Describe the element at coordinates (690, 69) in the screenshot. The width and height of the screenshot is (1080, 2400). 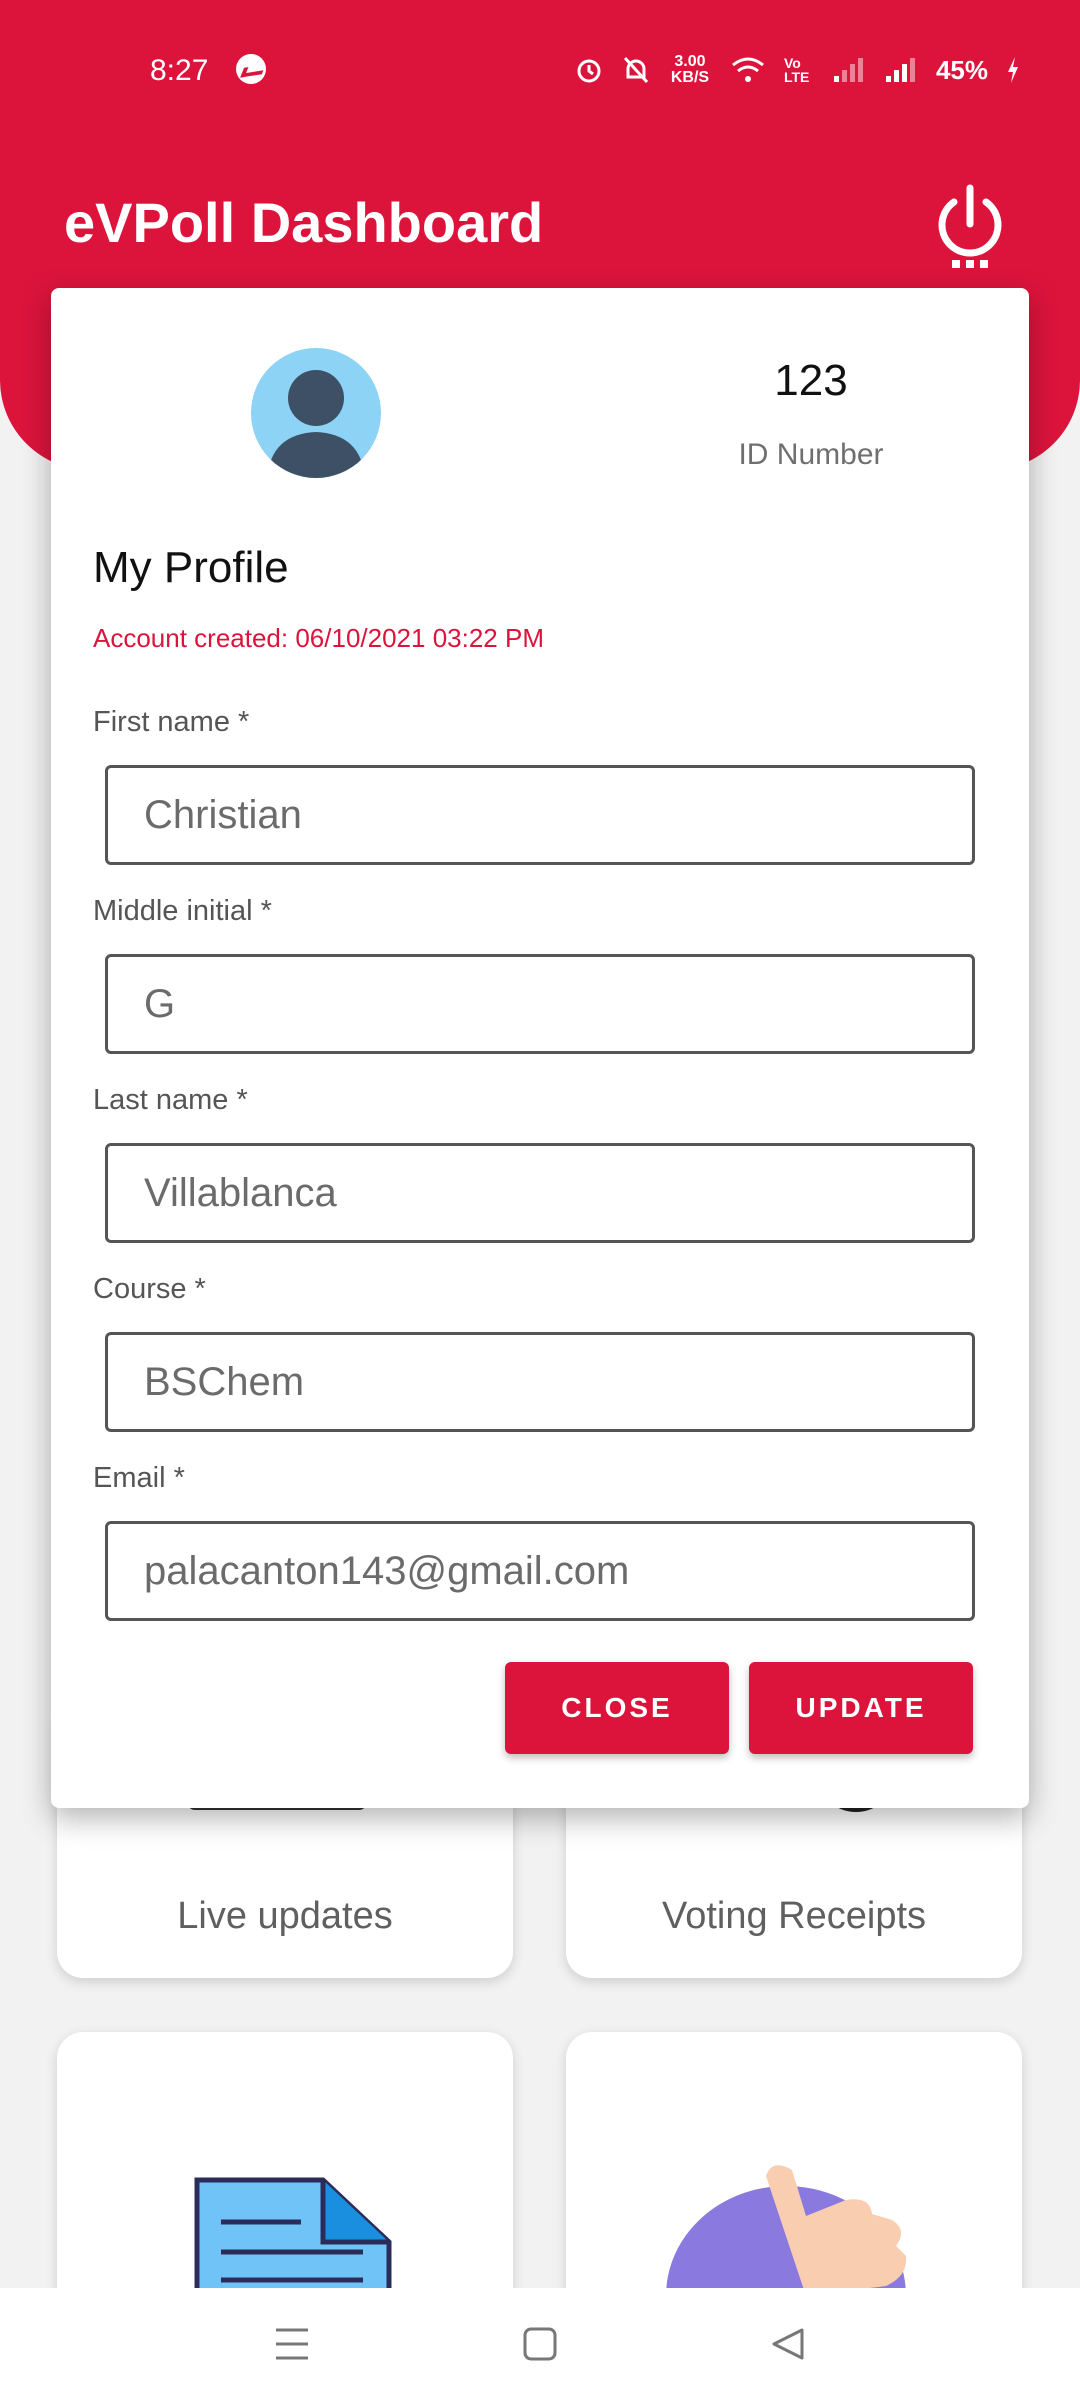
I see `network-speed: 3.00 KB/S` at that location.